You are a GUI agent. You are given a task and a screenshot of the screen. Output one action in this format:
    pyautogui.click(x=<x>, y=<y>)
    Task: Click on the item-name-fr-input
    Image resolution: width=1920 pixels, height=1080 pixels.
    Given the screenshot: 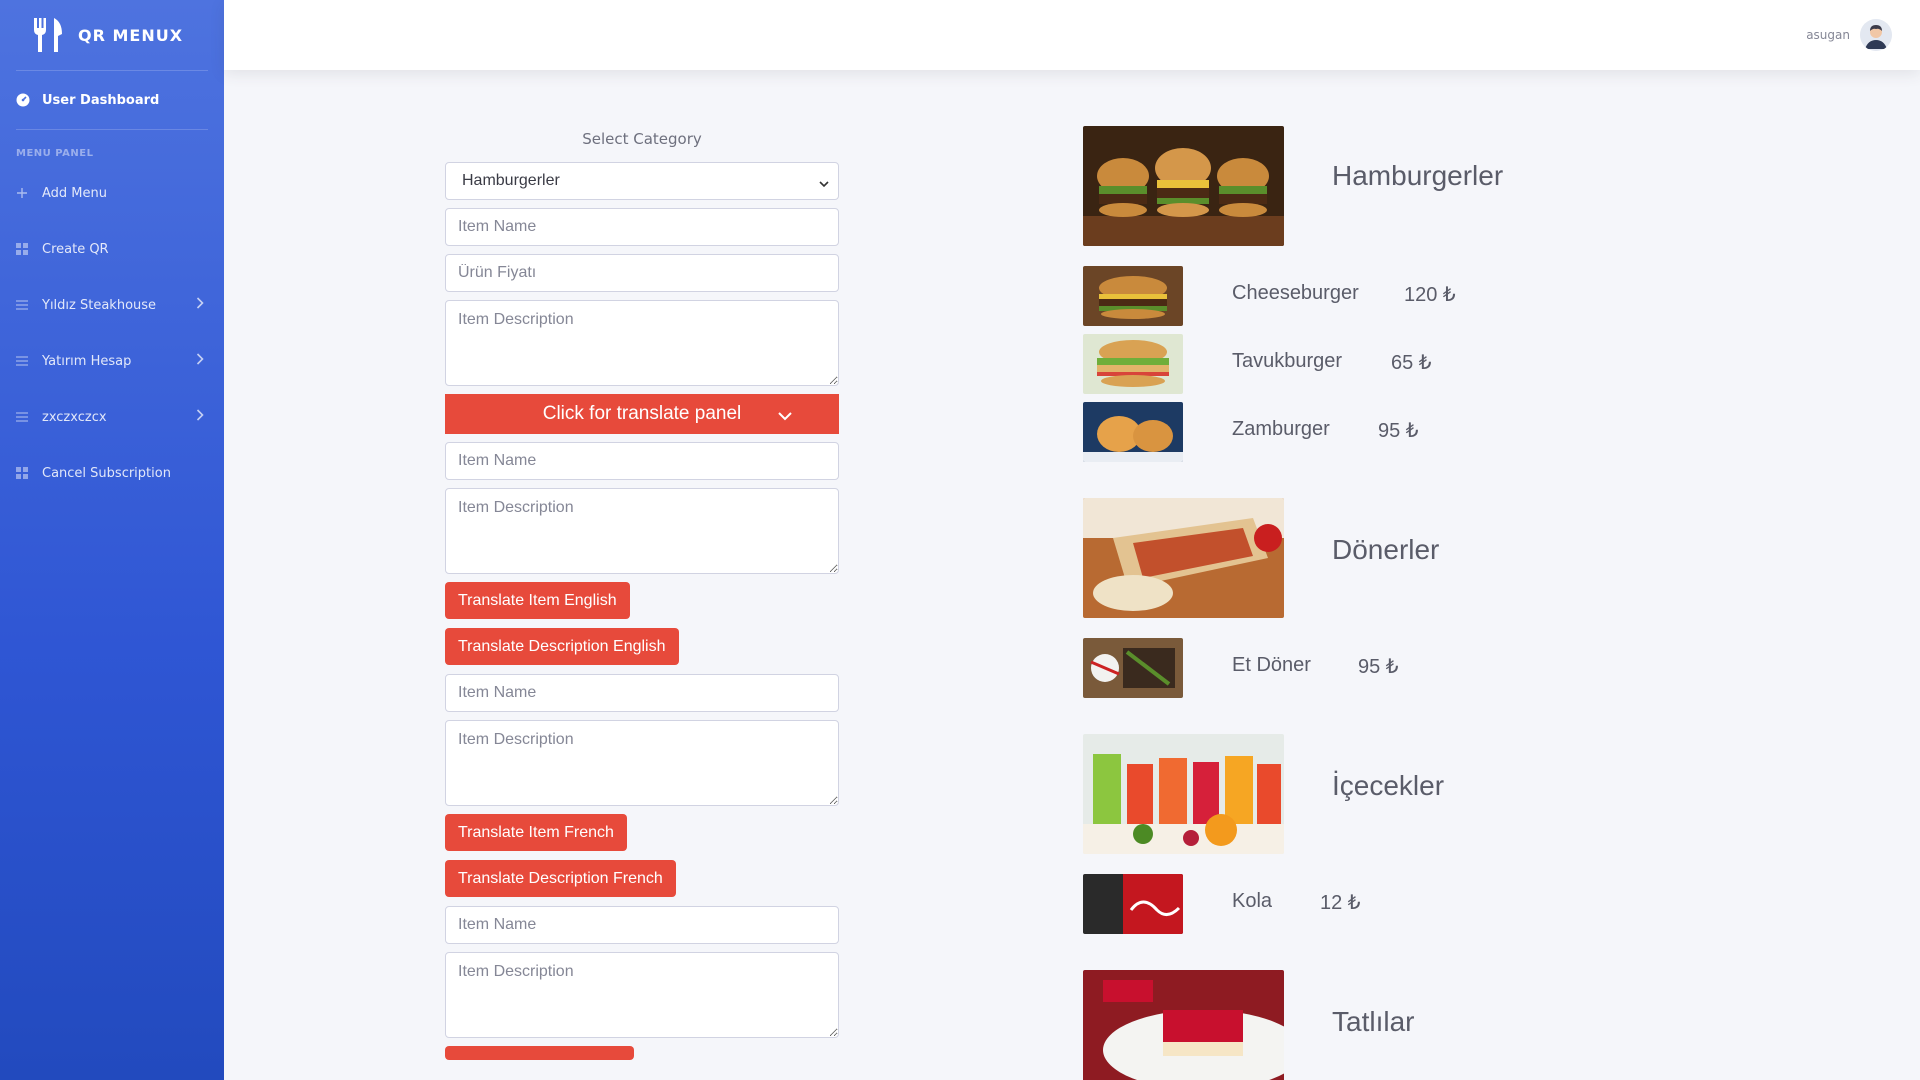 What is the action you would take?
    pyautogui.click(x=642, y=693)
    